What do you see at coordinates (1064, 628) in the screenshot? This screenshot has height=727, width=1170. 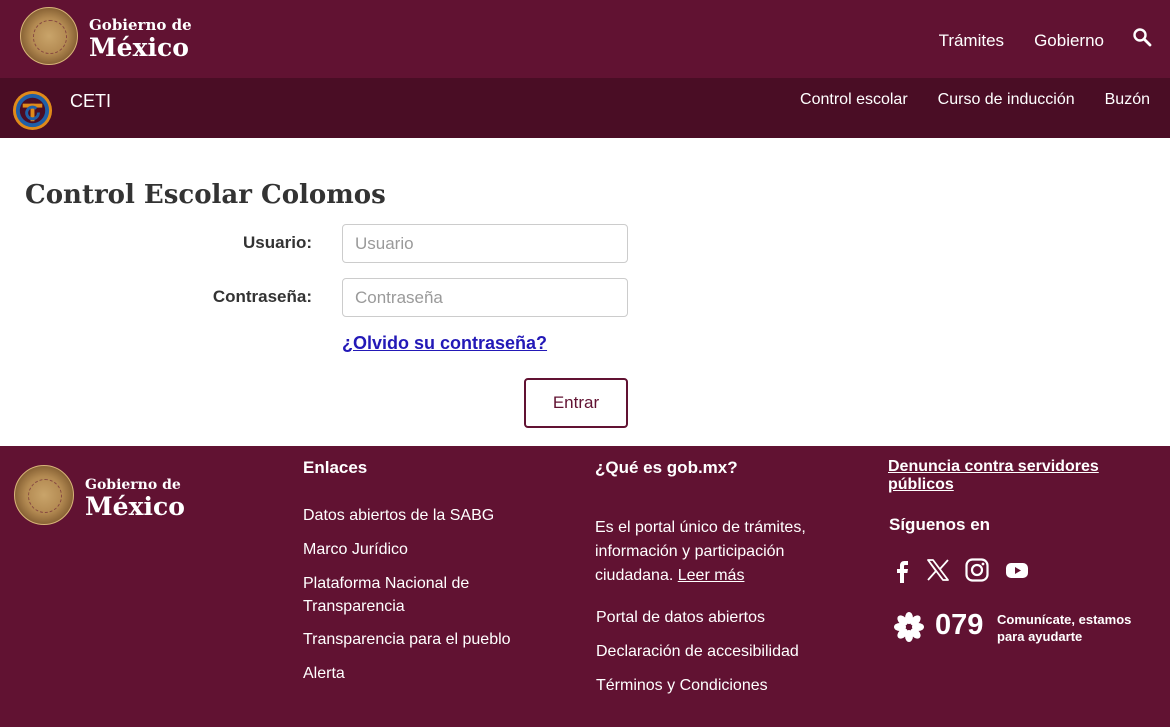 I see `phone-caption: Comunícate, estamos para ayudarte` at bounding box center [1064, 628].